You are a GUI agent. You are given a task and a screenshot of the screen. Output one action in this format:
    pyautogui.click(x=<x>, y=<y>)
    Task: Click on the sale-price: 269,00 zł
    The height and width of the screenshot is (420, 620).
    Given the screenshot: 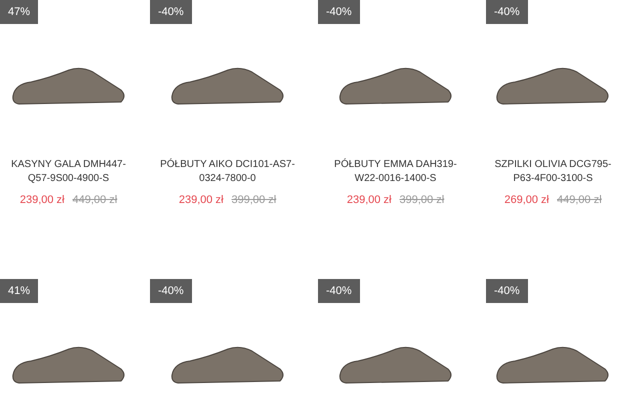 What is the action you would take?
    pyautogui.click(x=526, y=200)
    